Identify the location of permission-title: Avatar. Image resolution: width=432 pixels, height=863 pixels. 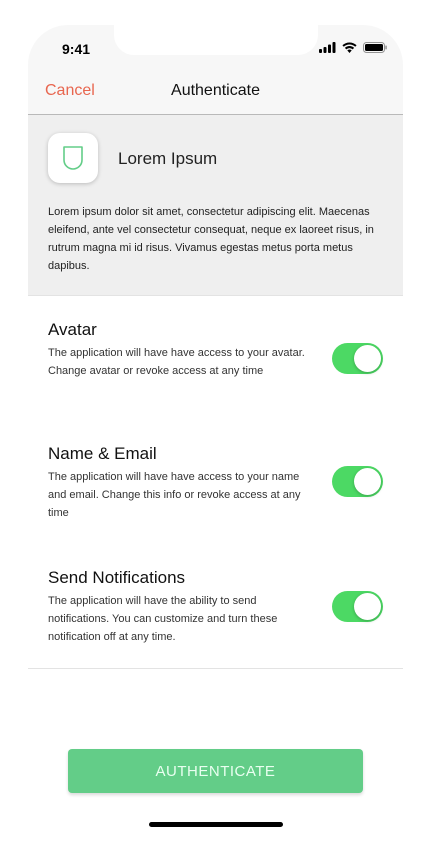
(72, 329).